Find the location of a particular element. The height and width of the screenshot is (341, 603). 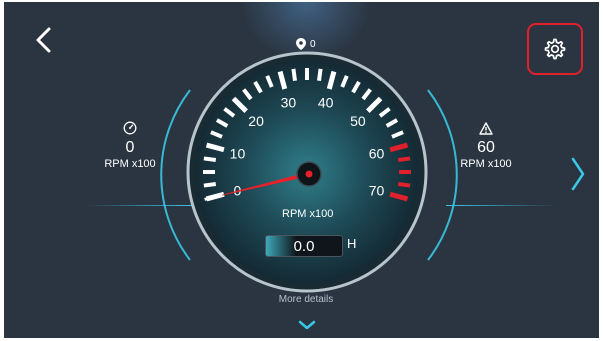

needle-hub-dot is located at coordinates (309, 174).